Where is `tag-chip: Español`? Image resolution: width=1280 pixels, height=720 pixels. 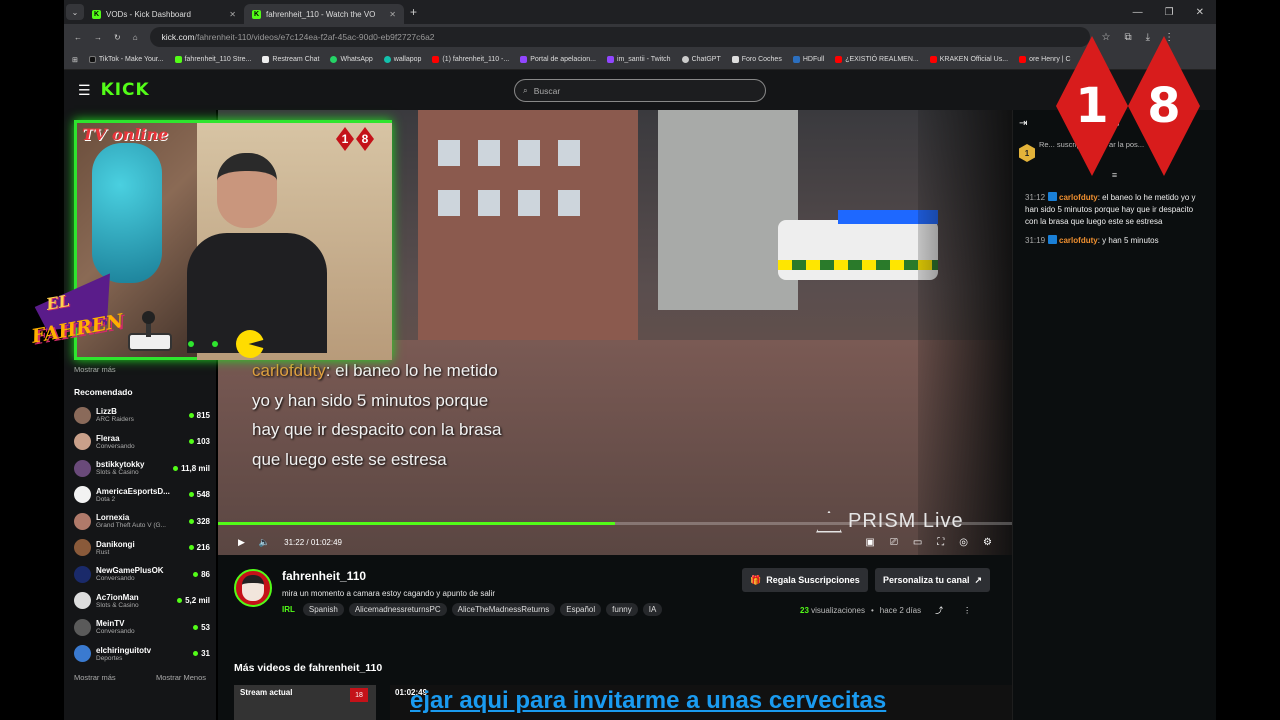 tag-chip: Español is located at coordinates (581, 609).